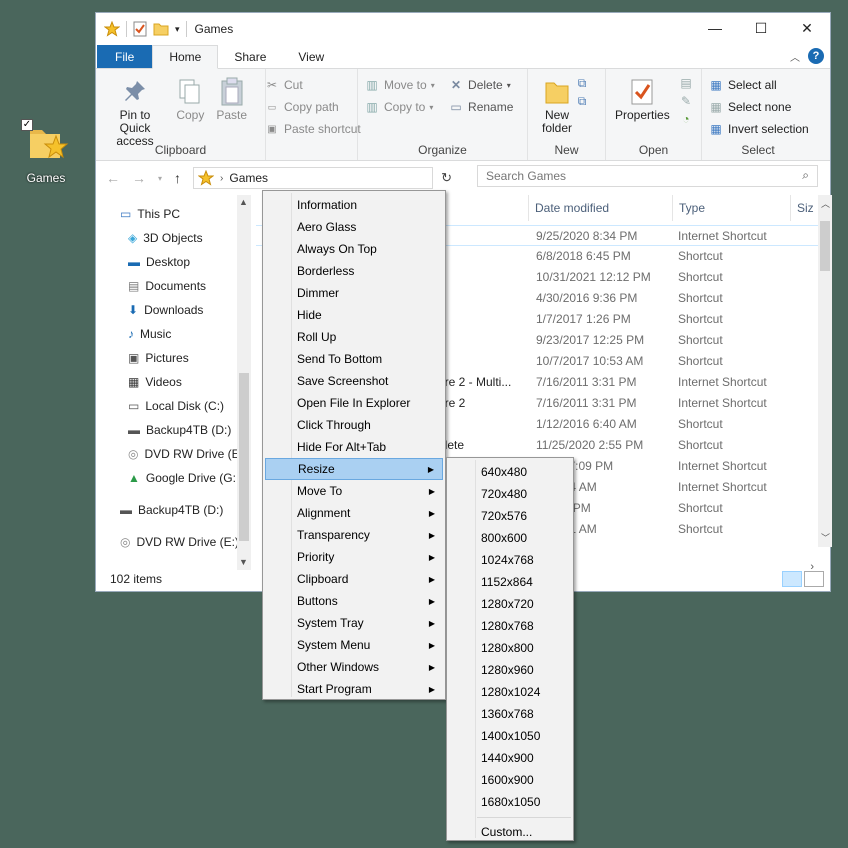 The width and height of the screenshot is (848, 848). Describe the element at coordinates (177, 29) in the screenshot. I see `customize-dropdown-icon: ▾` at that location.